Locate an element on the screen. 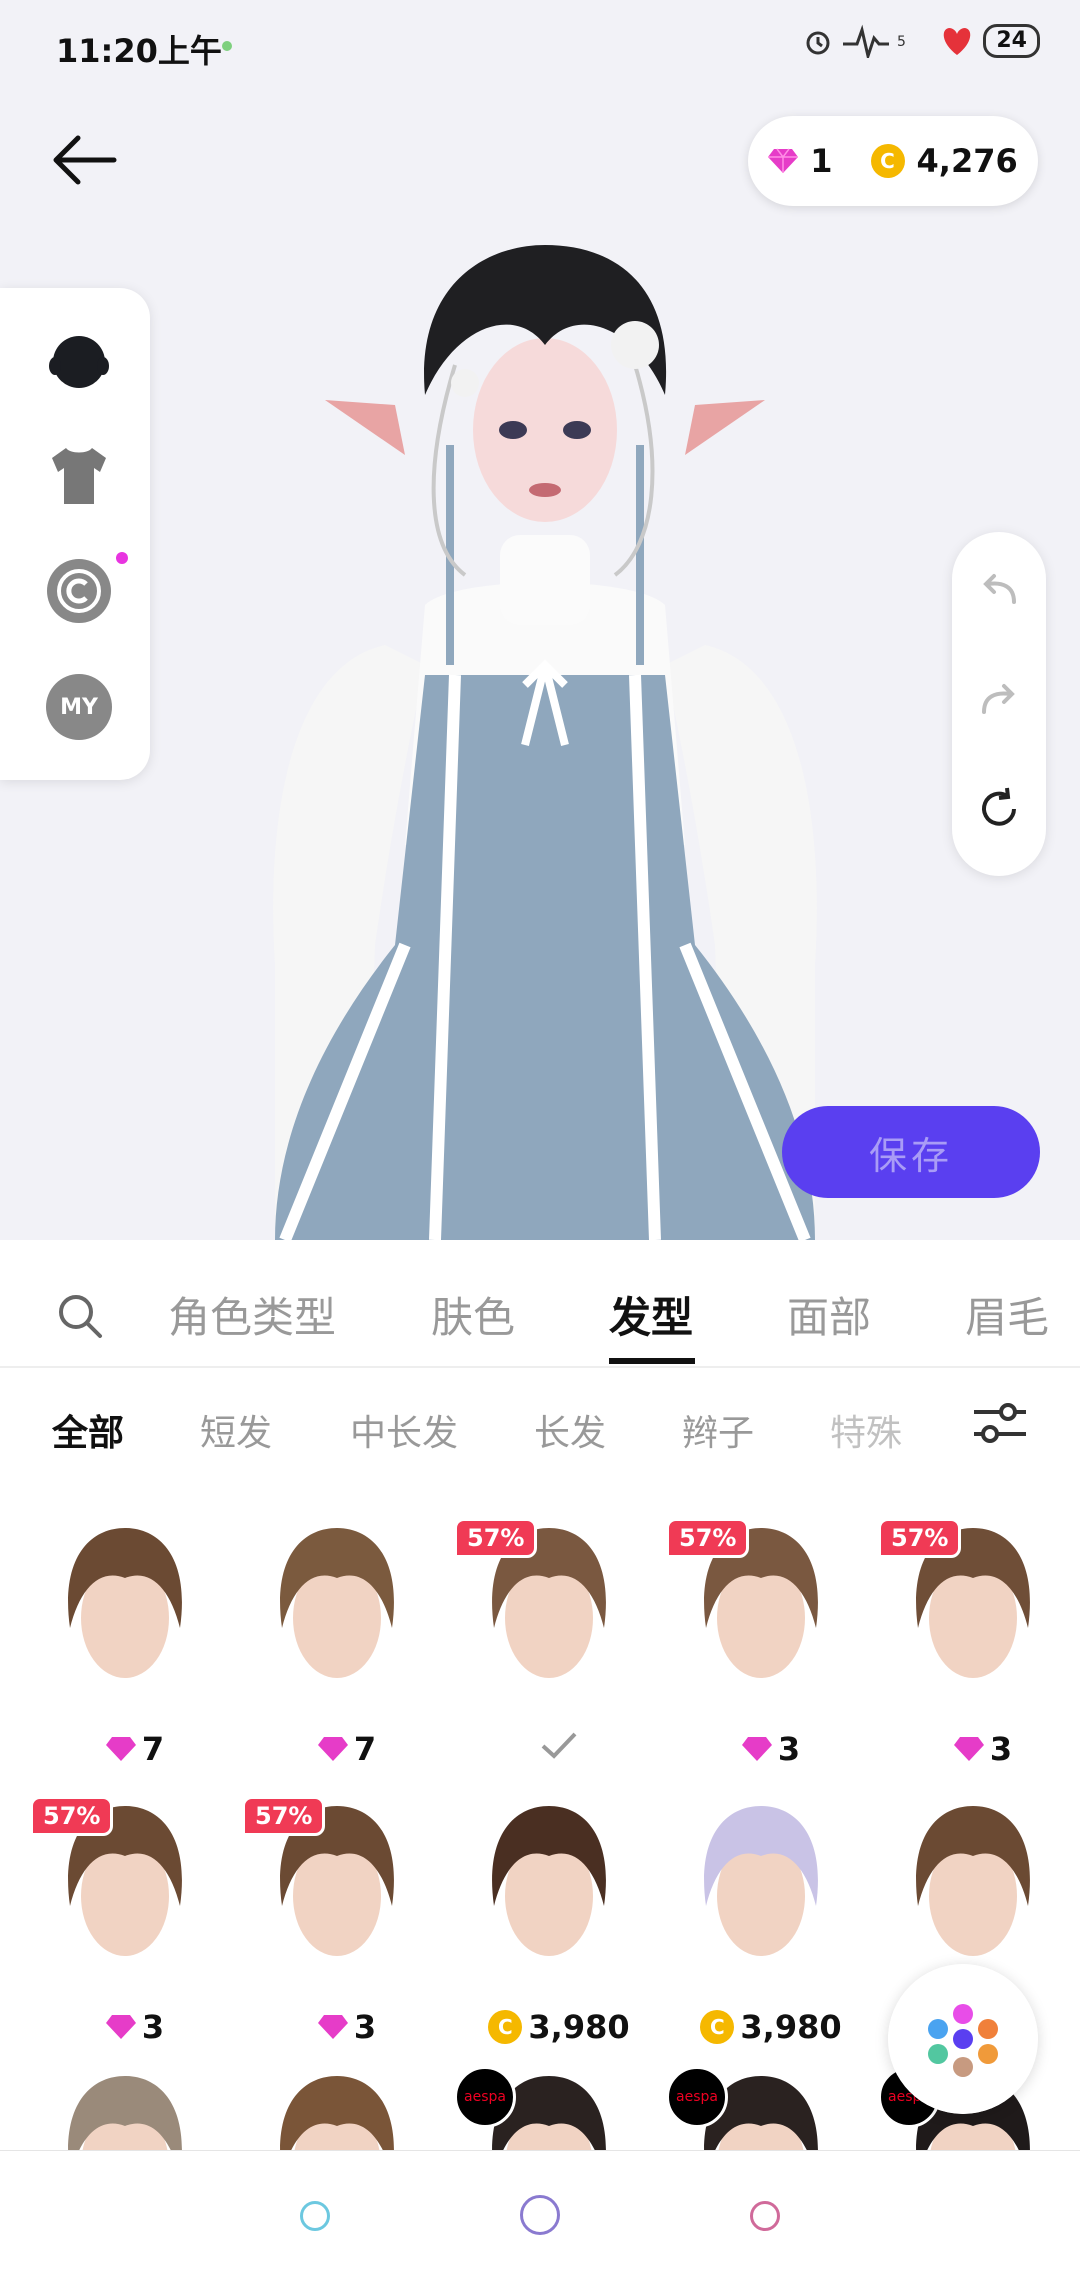 This screenshot has height=2281, width=1080. tab-character-type: 角色类型 is located at coordinates (252, 1314).